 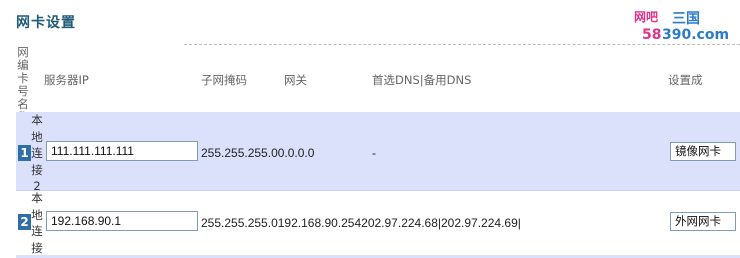 I want to click on header-server-ip: 服务器IP, so click(x=66, y=80).